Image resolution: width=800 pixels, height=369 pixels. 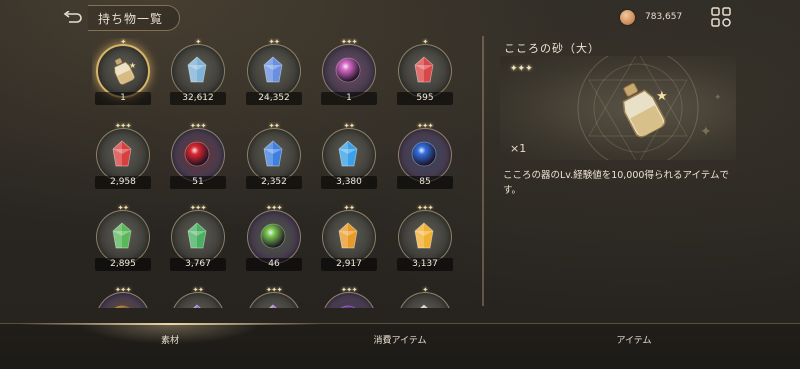 What do you see at coordinates (198, 264) in the screenshot?
I see `item-count: 3,767` at bounding box center [198, 264].